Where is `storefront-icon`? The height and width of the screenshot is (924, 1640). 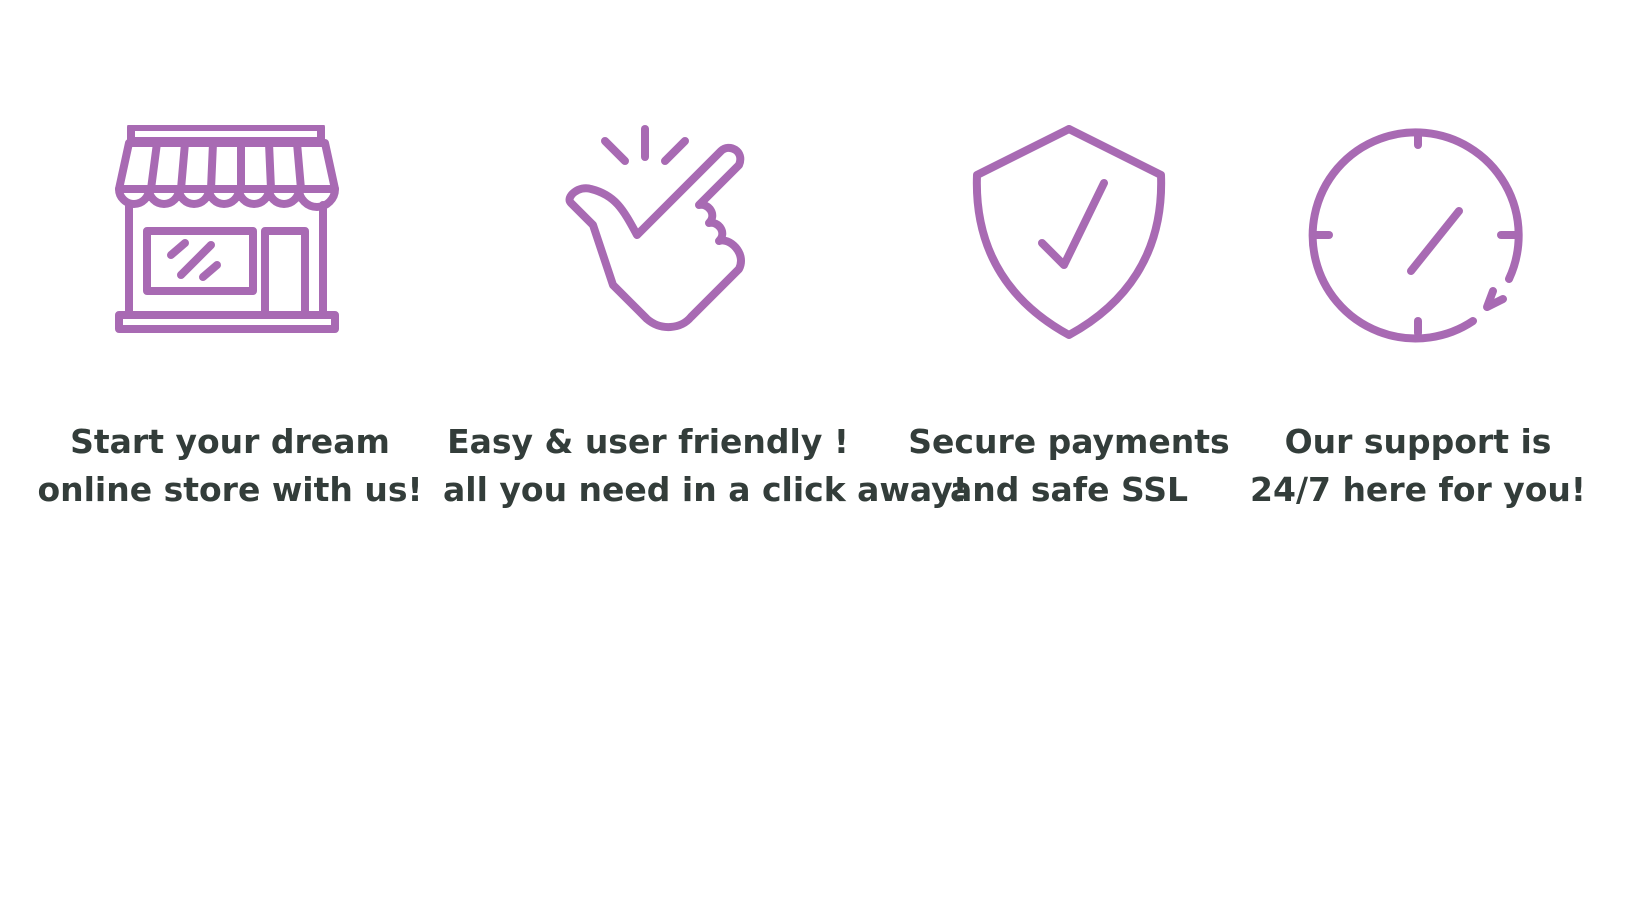 storefront-icon is located at coordinates (230, 240).